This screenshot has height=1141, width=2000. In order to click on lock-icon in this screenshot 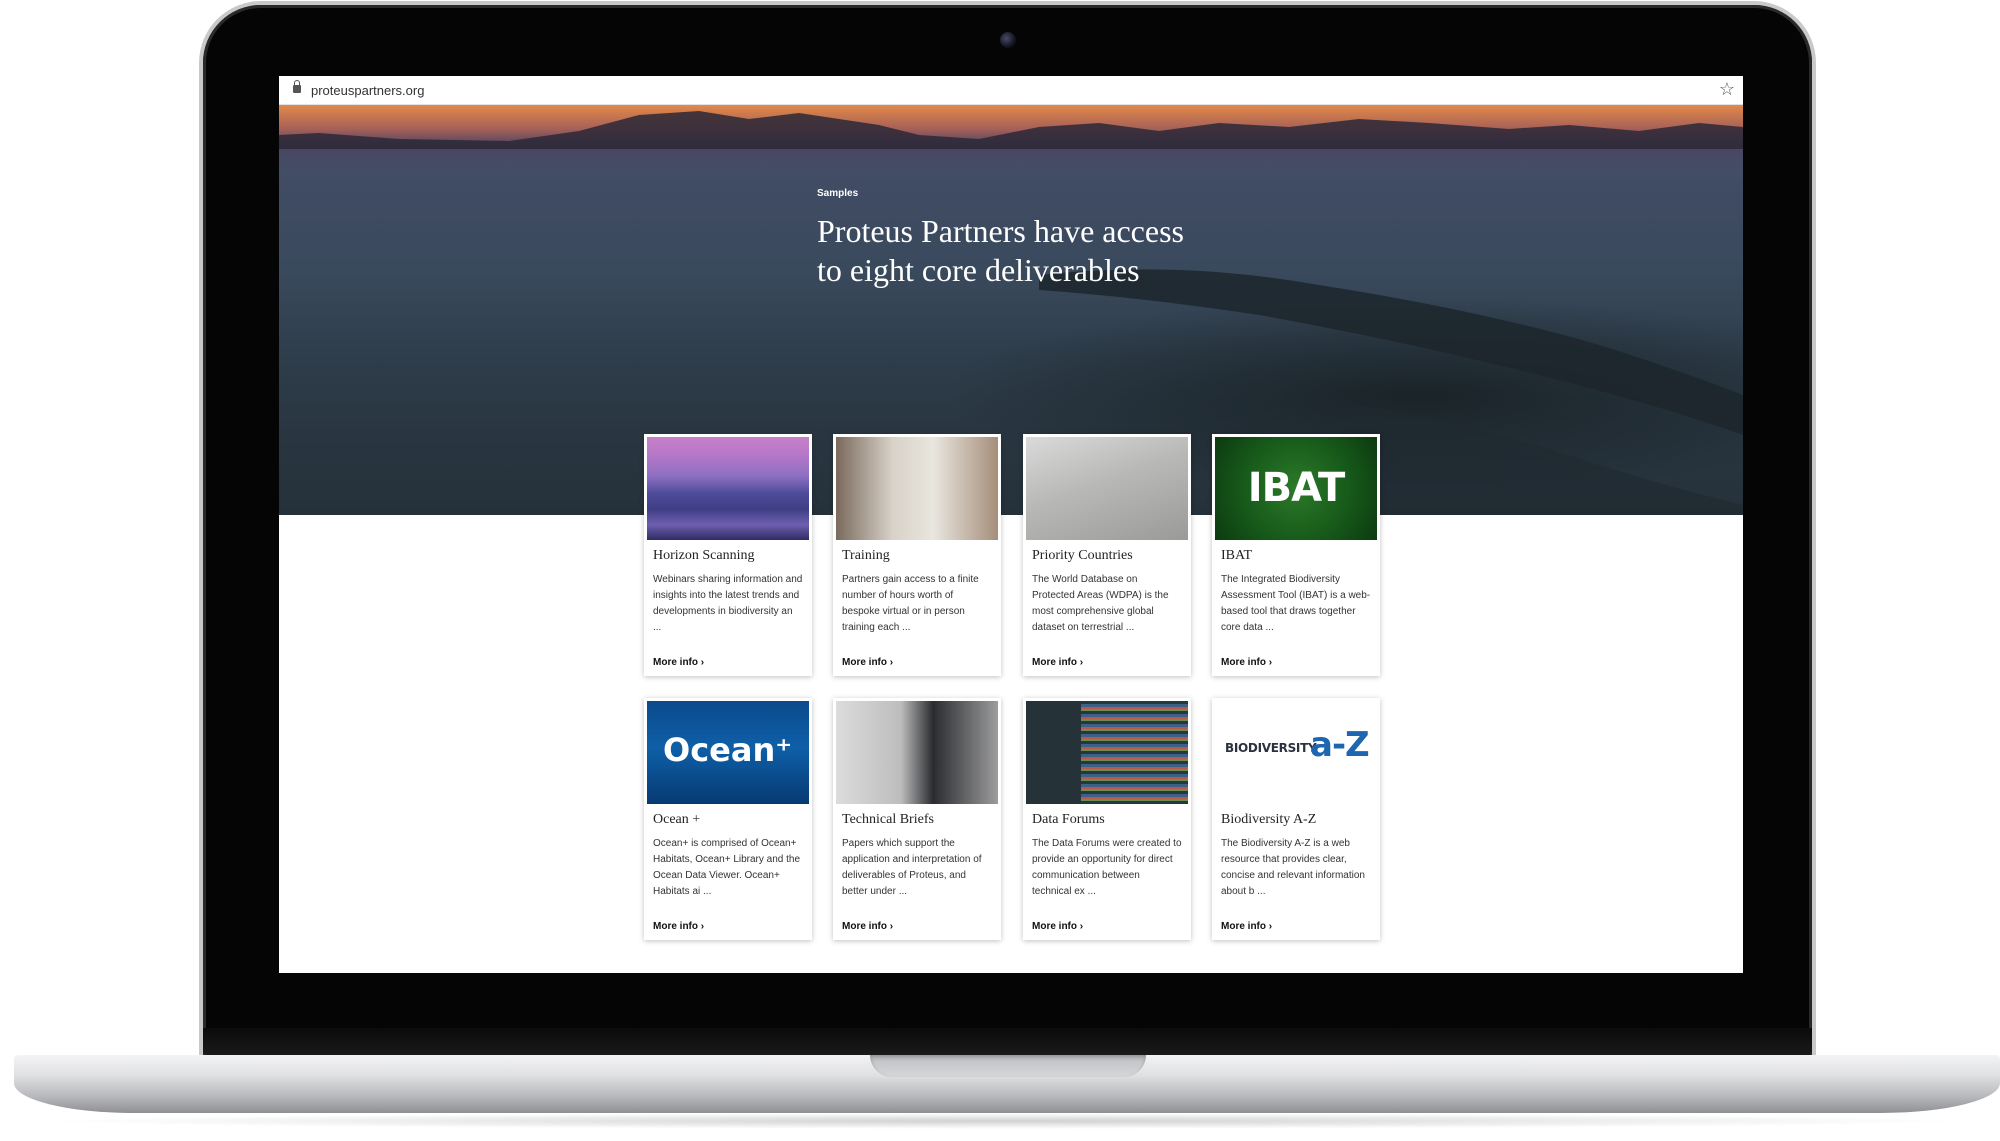, I will do `click(297, 86)`.